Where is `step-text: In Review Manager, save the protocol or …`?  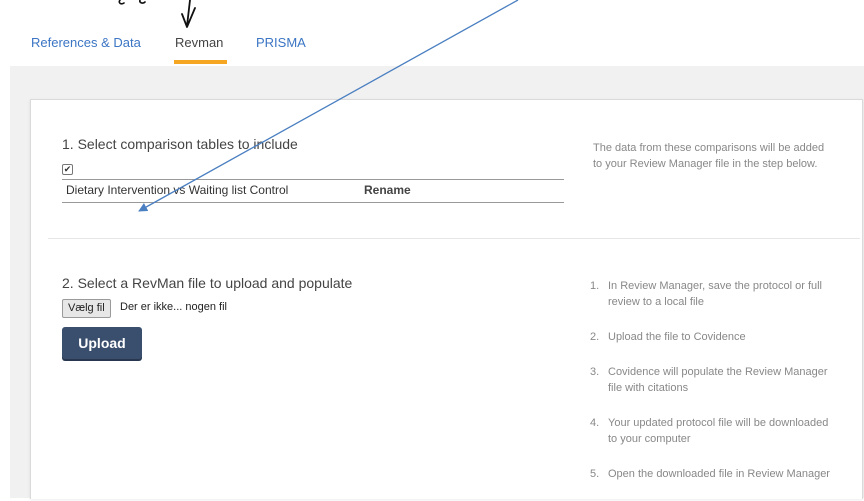 step-text: In Review Manager, save the protocol or … is located at coordinates (715, 294).